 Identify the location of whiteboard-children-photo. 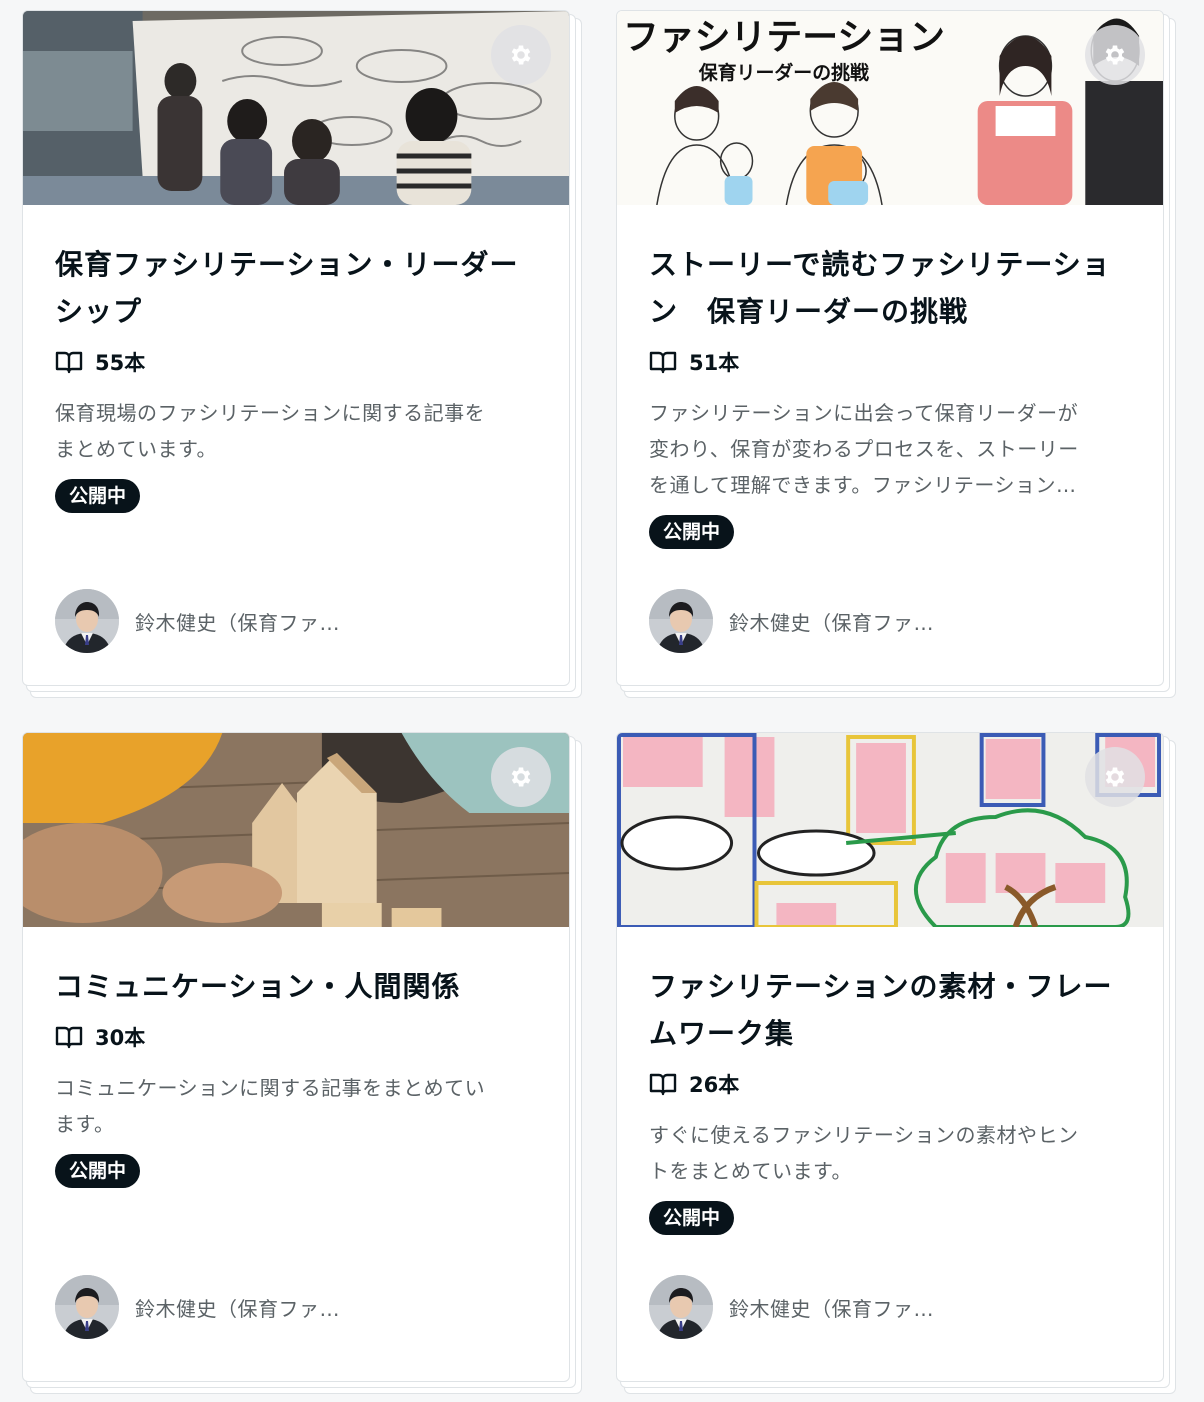
(296, 108).